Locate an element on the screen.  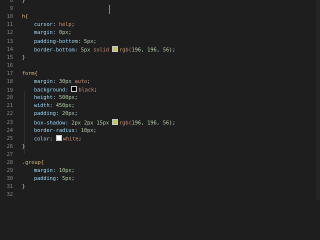
code-token: h{ is located at coordinates (25, 17).